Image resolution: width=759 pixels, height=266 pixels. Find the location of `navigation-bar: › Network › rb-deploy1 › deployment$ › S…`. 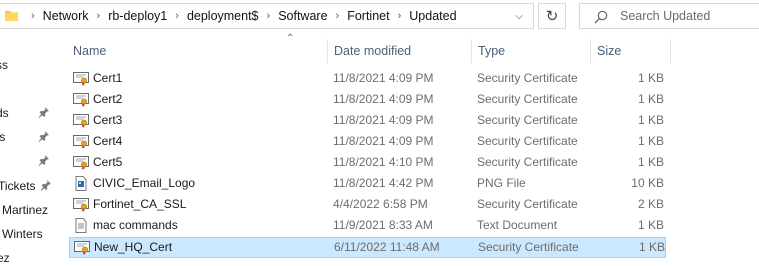

navigation-bar: › Network › rb-deploy1 › deployment$ › S… is located at coordinates (379, 16).